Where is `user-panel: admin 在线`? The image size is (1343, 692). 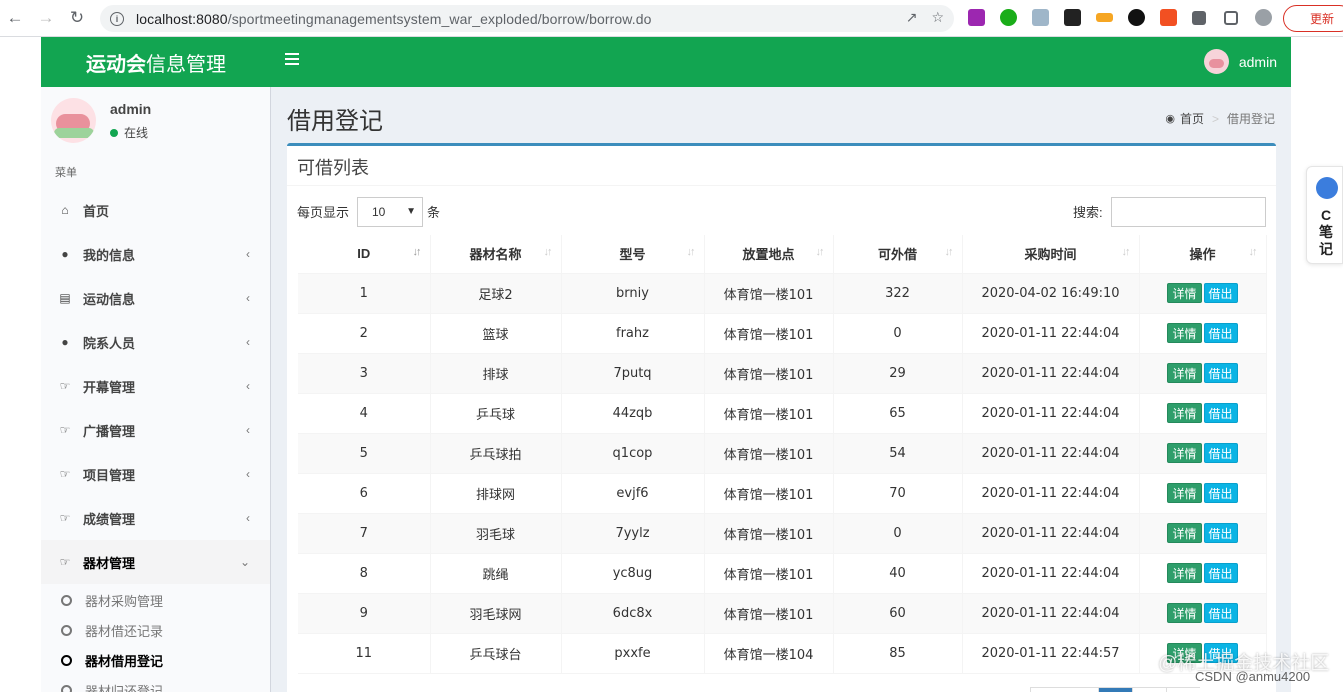 user-panel: admin 在线 is located at coordinates (155, 119).